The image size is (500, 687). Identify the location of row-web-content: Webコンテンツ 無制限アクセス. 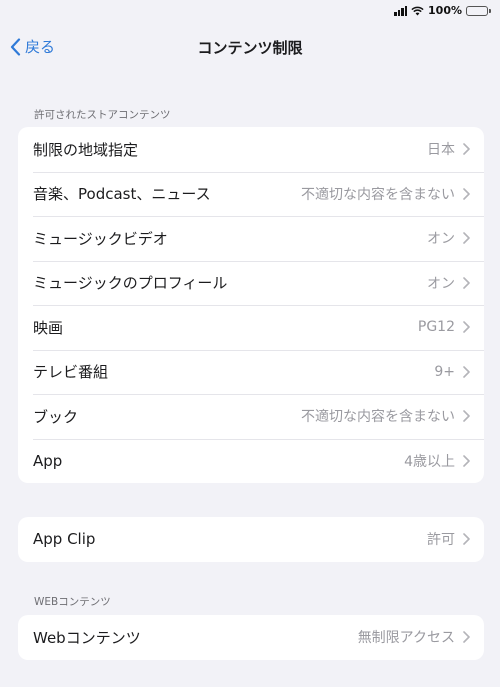
(251, 637).